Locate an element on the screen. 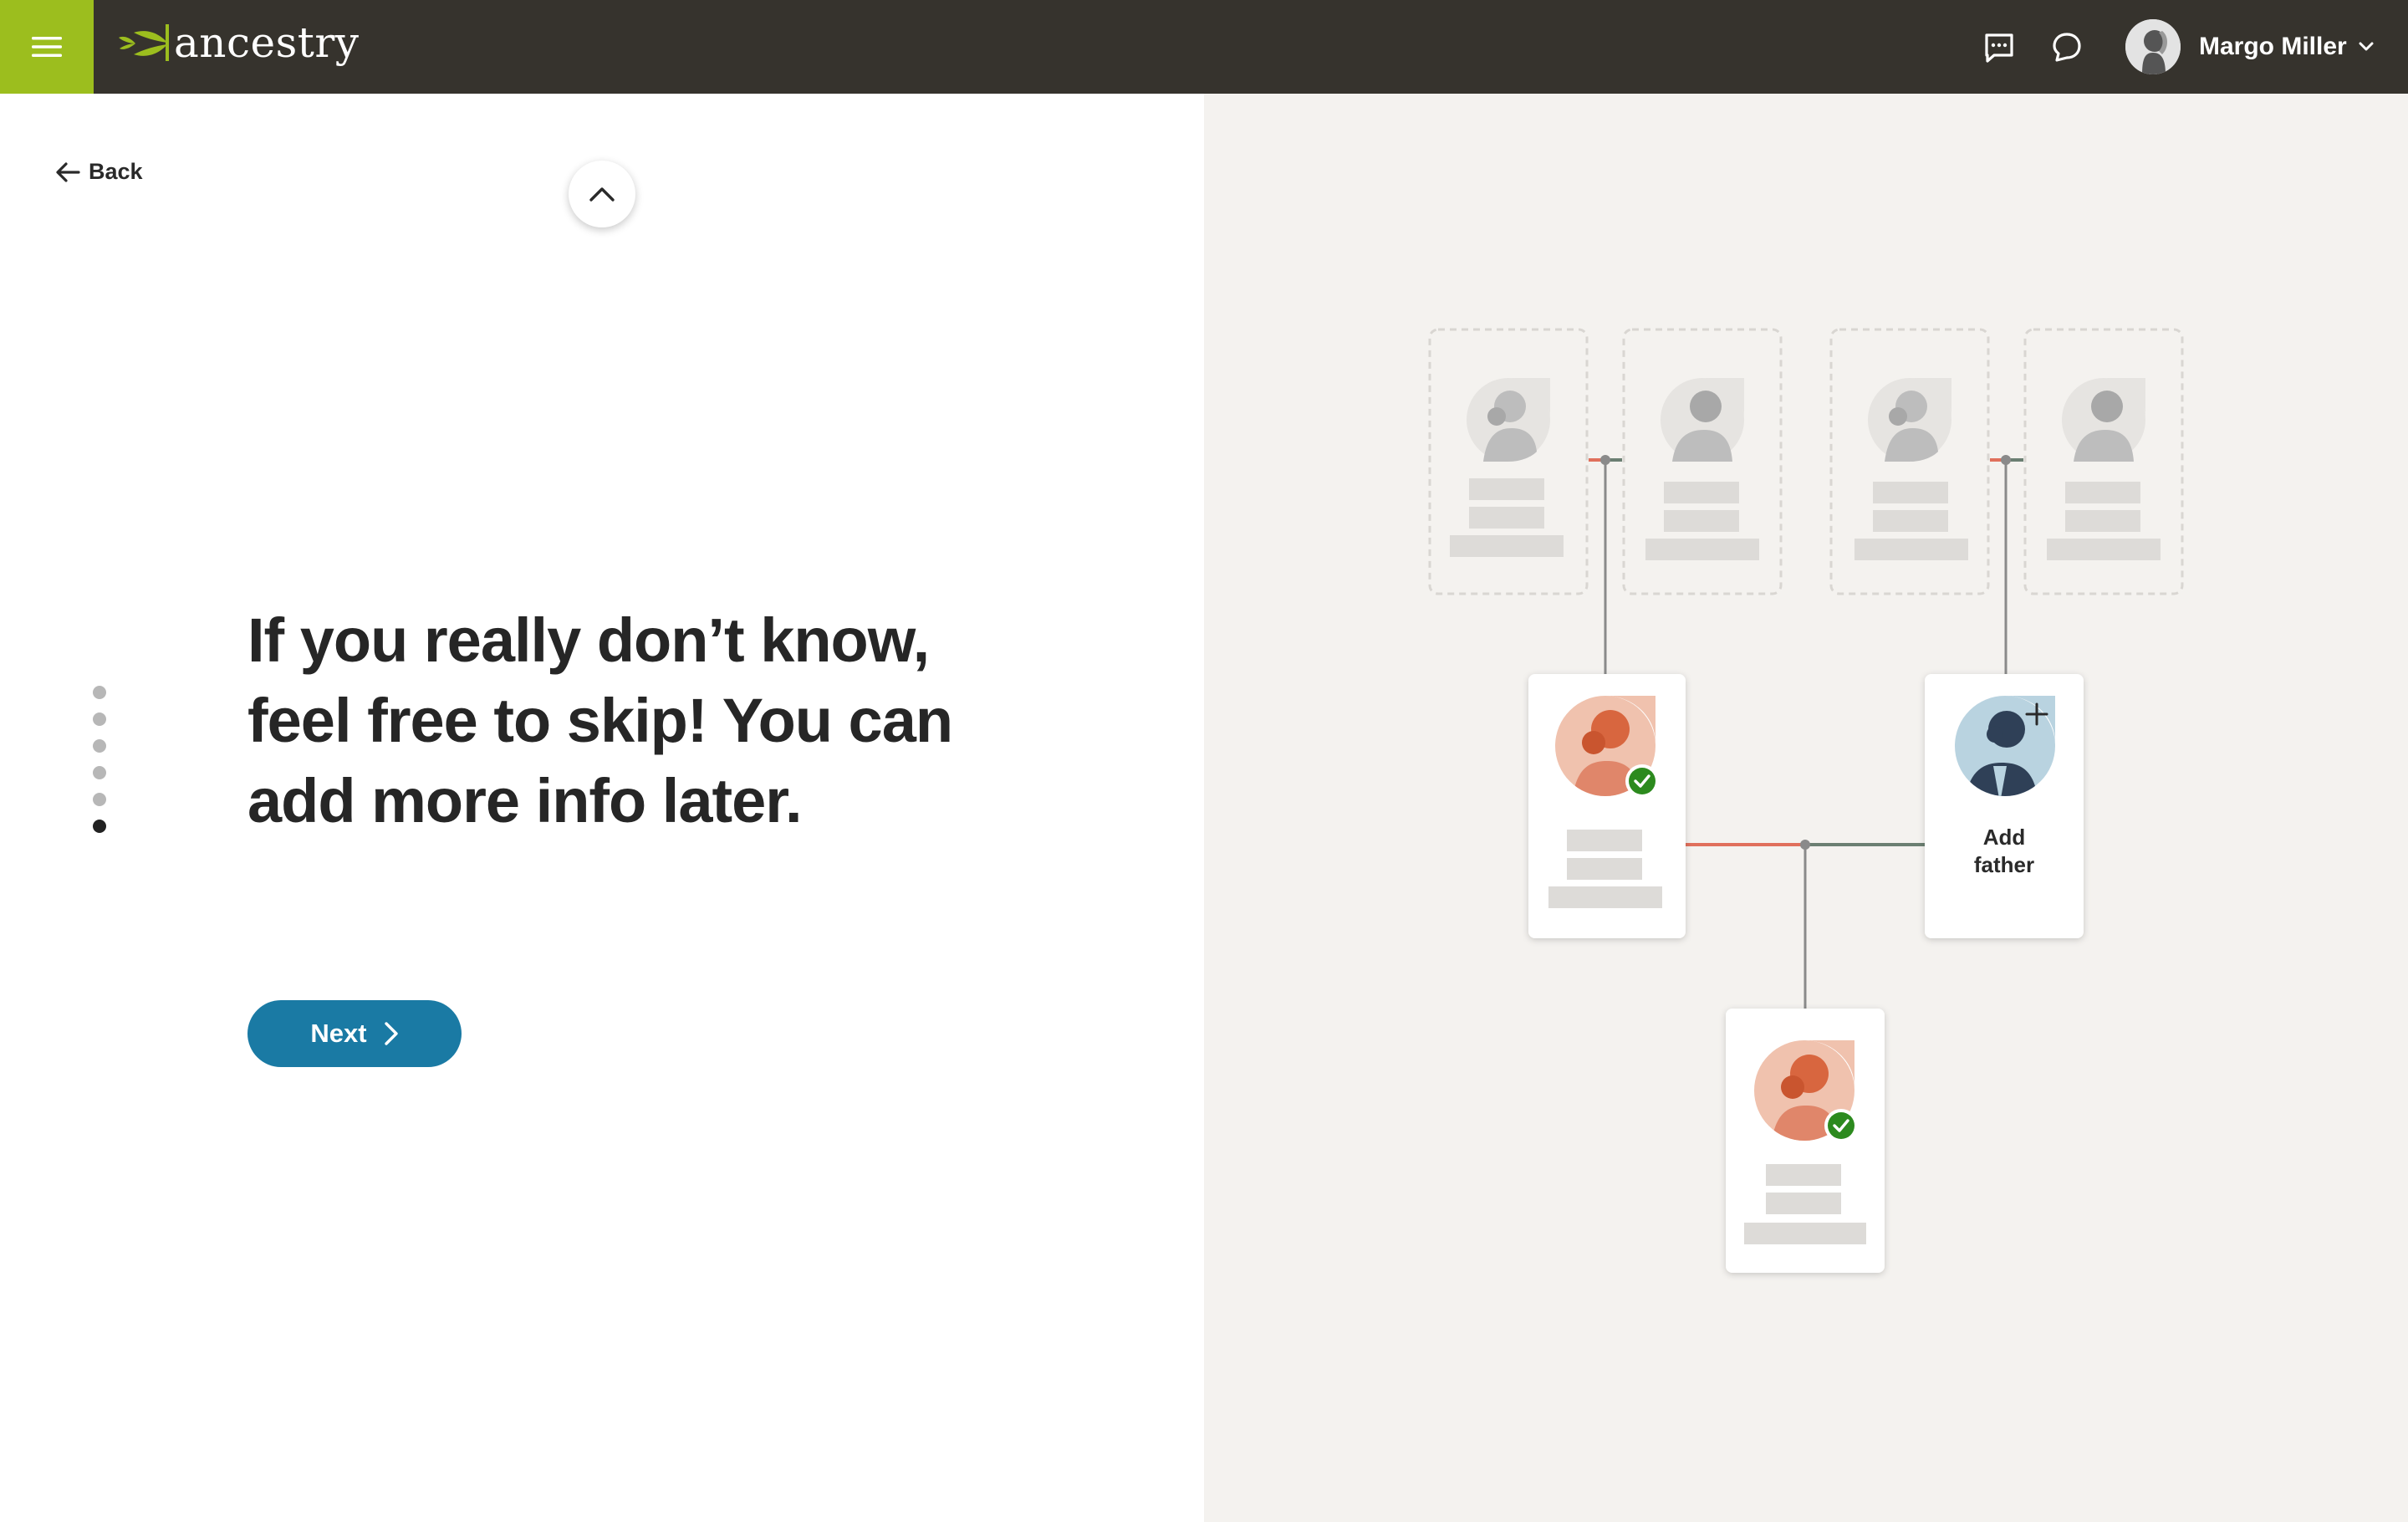 The height and width of the screenshot is (1522, 2408). collapse-button is located at coordinates (602, 194).